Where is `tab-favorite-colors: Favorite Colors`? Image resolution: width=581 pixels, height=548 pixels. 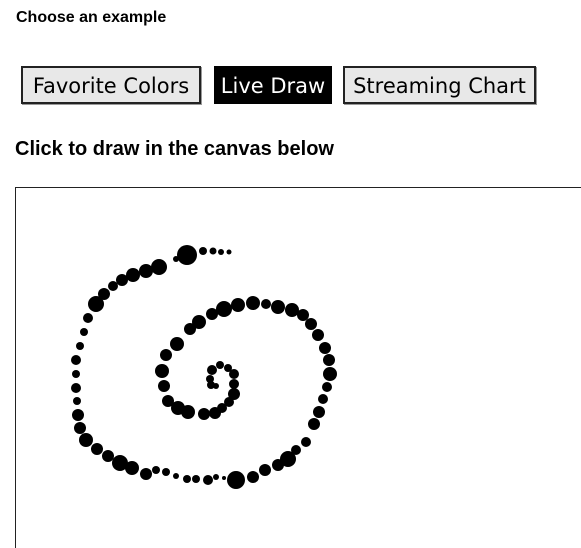 tab-favorite-colors: Favorite Colors is located at coordinates (111, 85).